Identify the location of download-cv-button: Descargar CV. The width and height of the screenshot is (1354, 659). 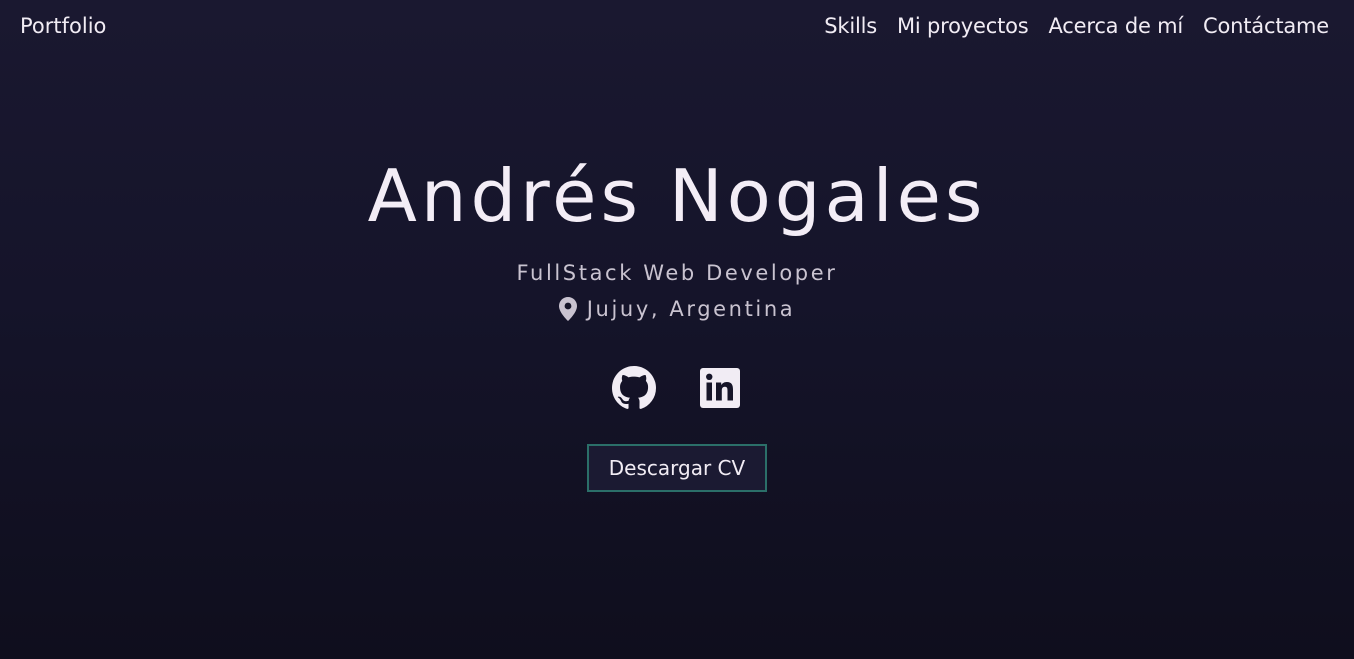
(677, 468).